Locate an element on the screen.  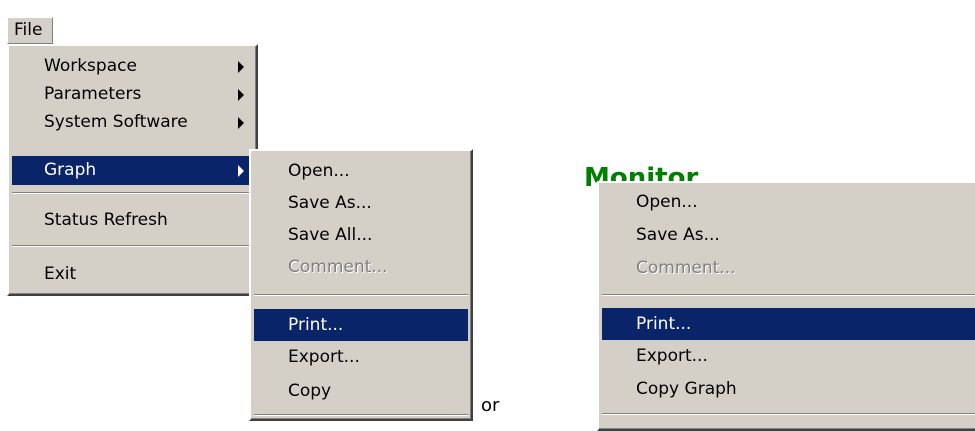
menu-item-label: Copy Graph is located at coordinates (686, 389).